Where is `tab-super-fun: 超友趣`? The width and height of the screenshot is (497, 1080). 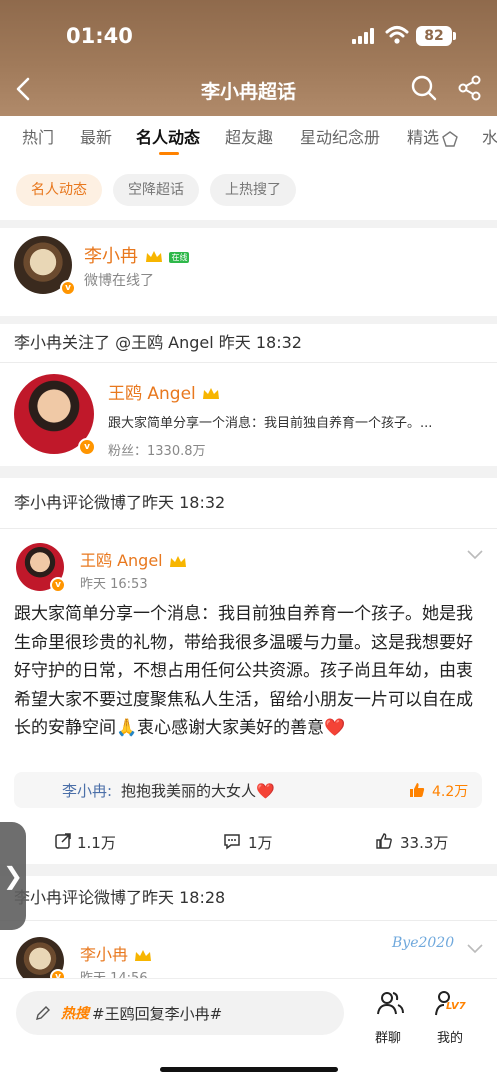 tab-super-fun: 超友趣 is located at coordinates (249, 136).